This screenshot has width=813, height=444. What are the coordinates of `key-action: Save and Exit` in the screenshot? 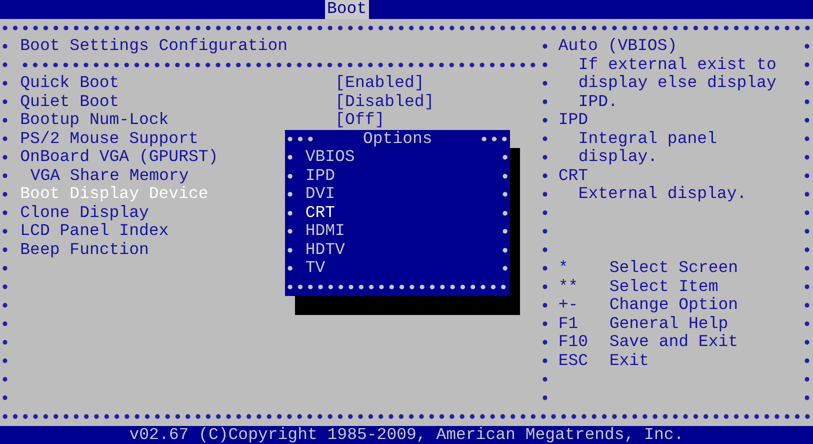 It's located at (673, 342).